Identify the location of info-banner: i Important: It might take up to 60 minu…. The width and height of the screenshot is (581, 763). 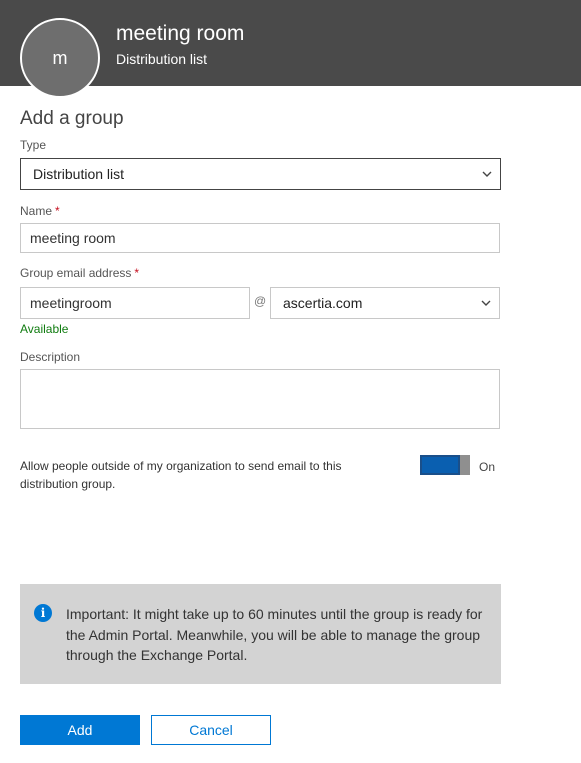
(260, 634).